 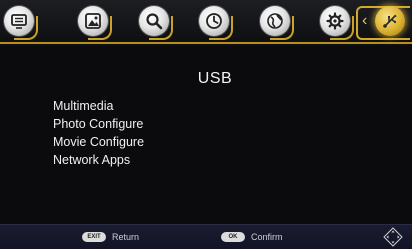 What do you see at coordinates (215, 78) in the screenshot?
I see `page-title: USB` at bounding box center [215, 78].